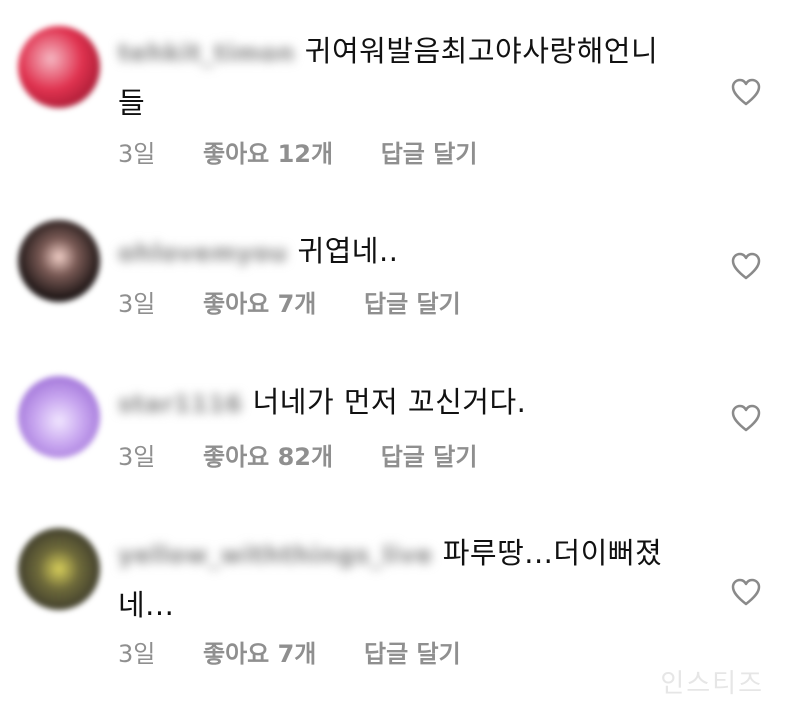  I want to click on comment-username: ohlovemyou, so click(202, 253).